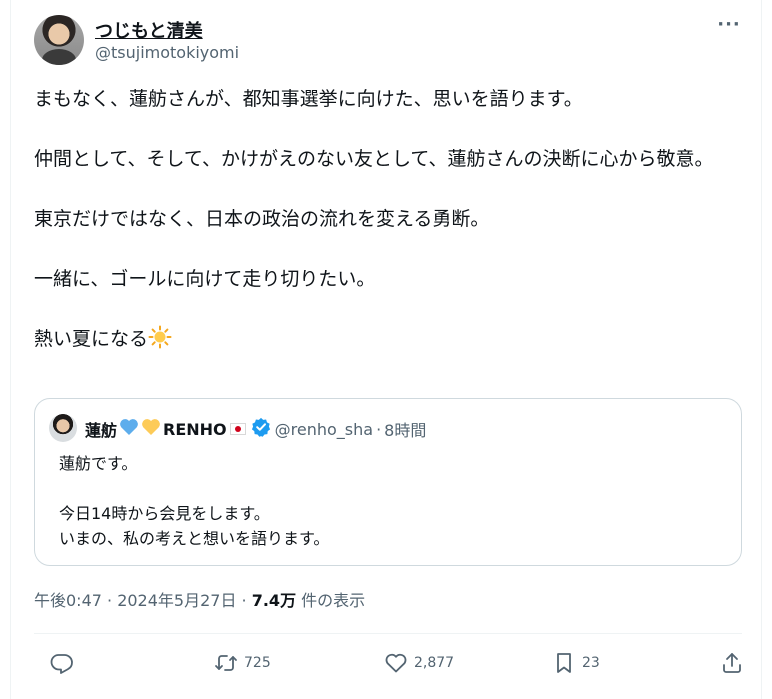 The image size is (772, 699). Describe the element at coordinates (396, 663) in the screenshot. I see `heart-icon` at that location.